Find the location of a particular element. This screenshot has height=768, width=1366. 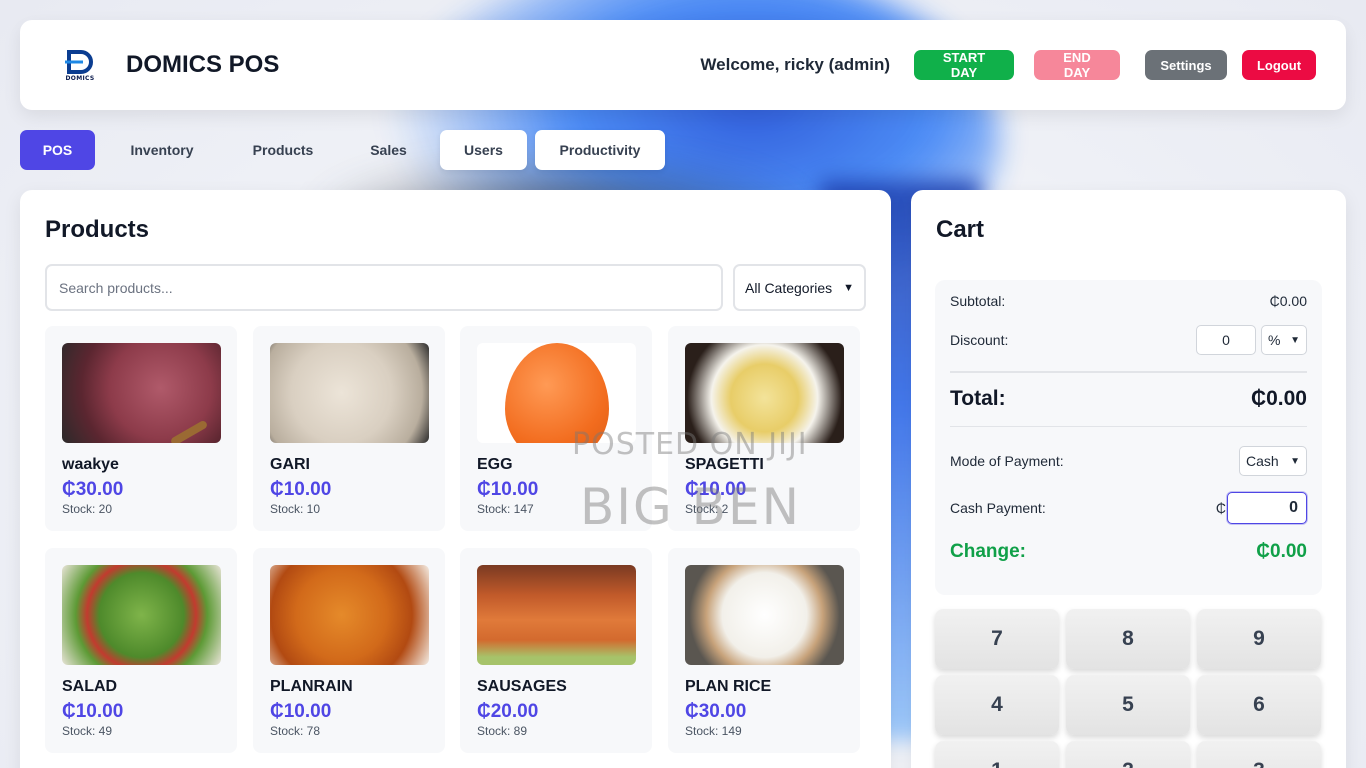

tab-pos: POS is located at coordinates (57, 150).